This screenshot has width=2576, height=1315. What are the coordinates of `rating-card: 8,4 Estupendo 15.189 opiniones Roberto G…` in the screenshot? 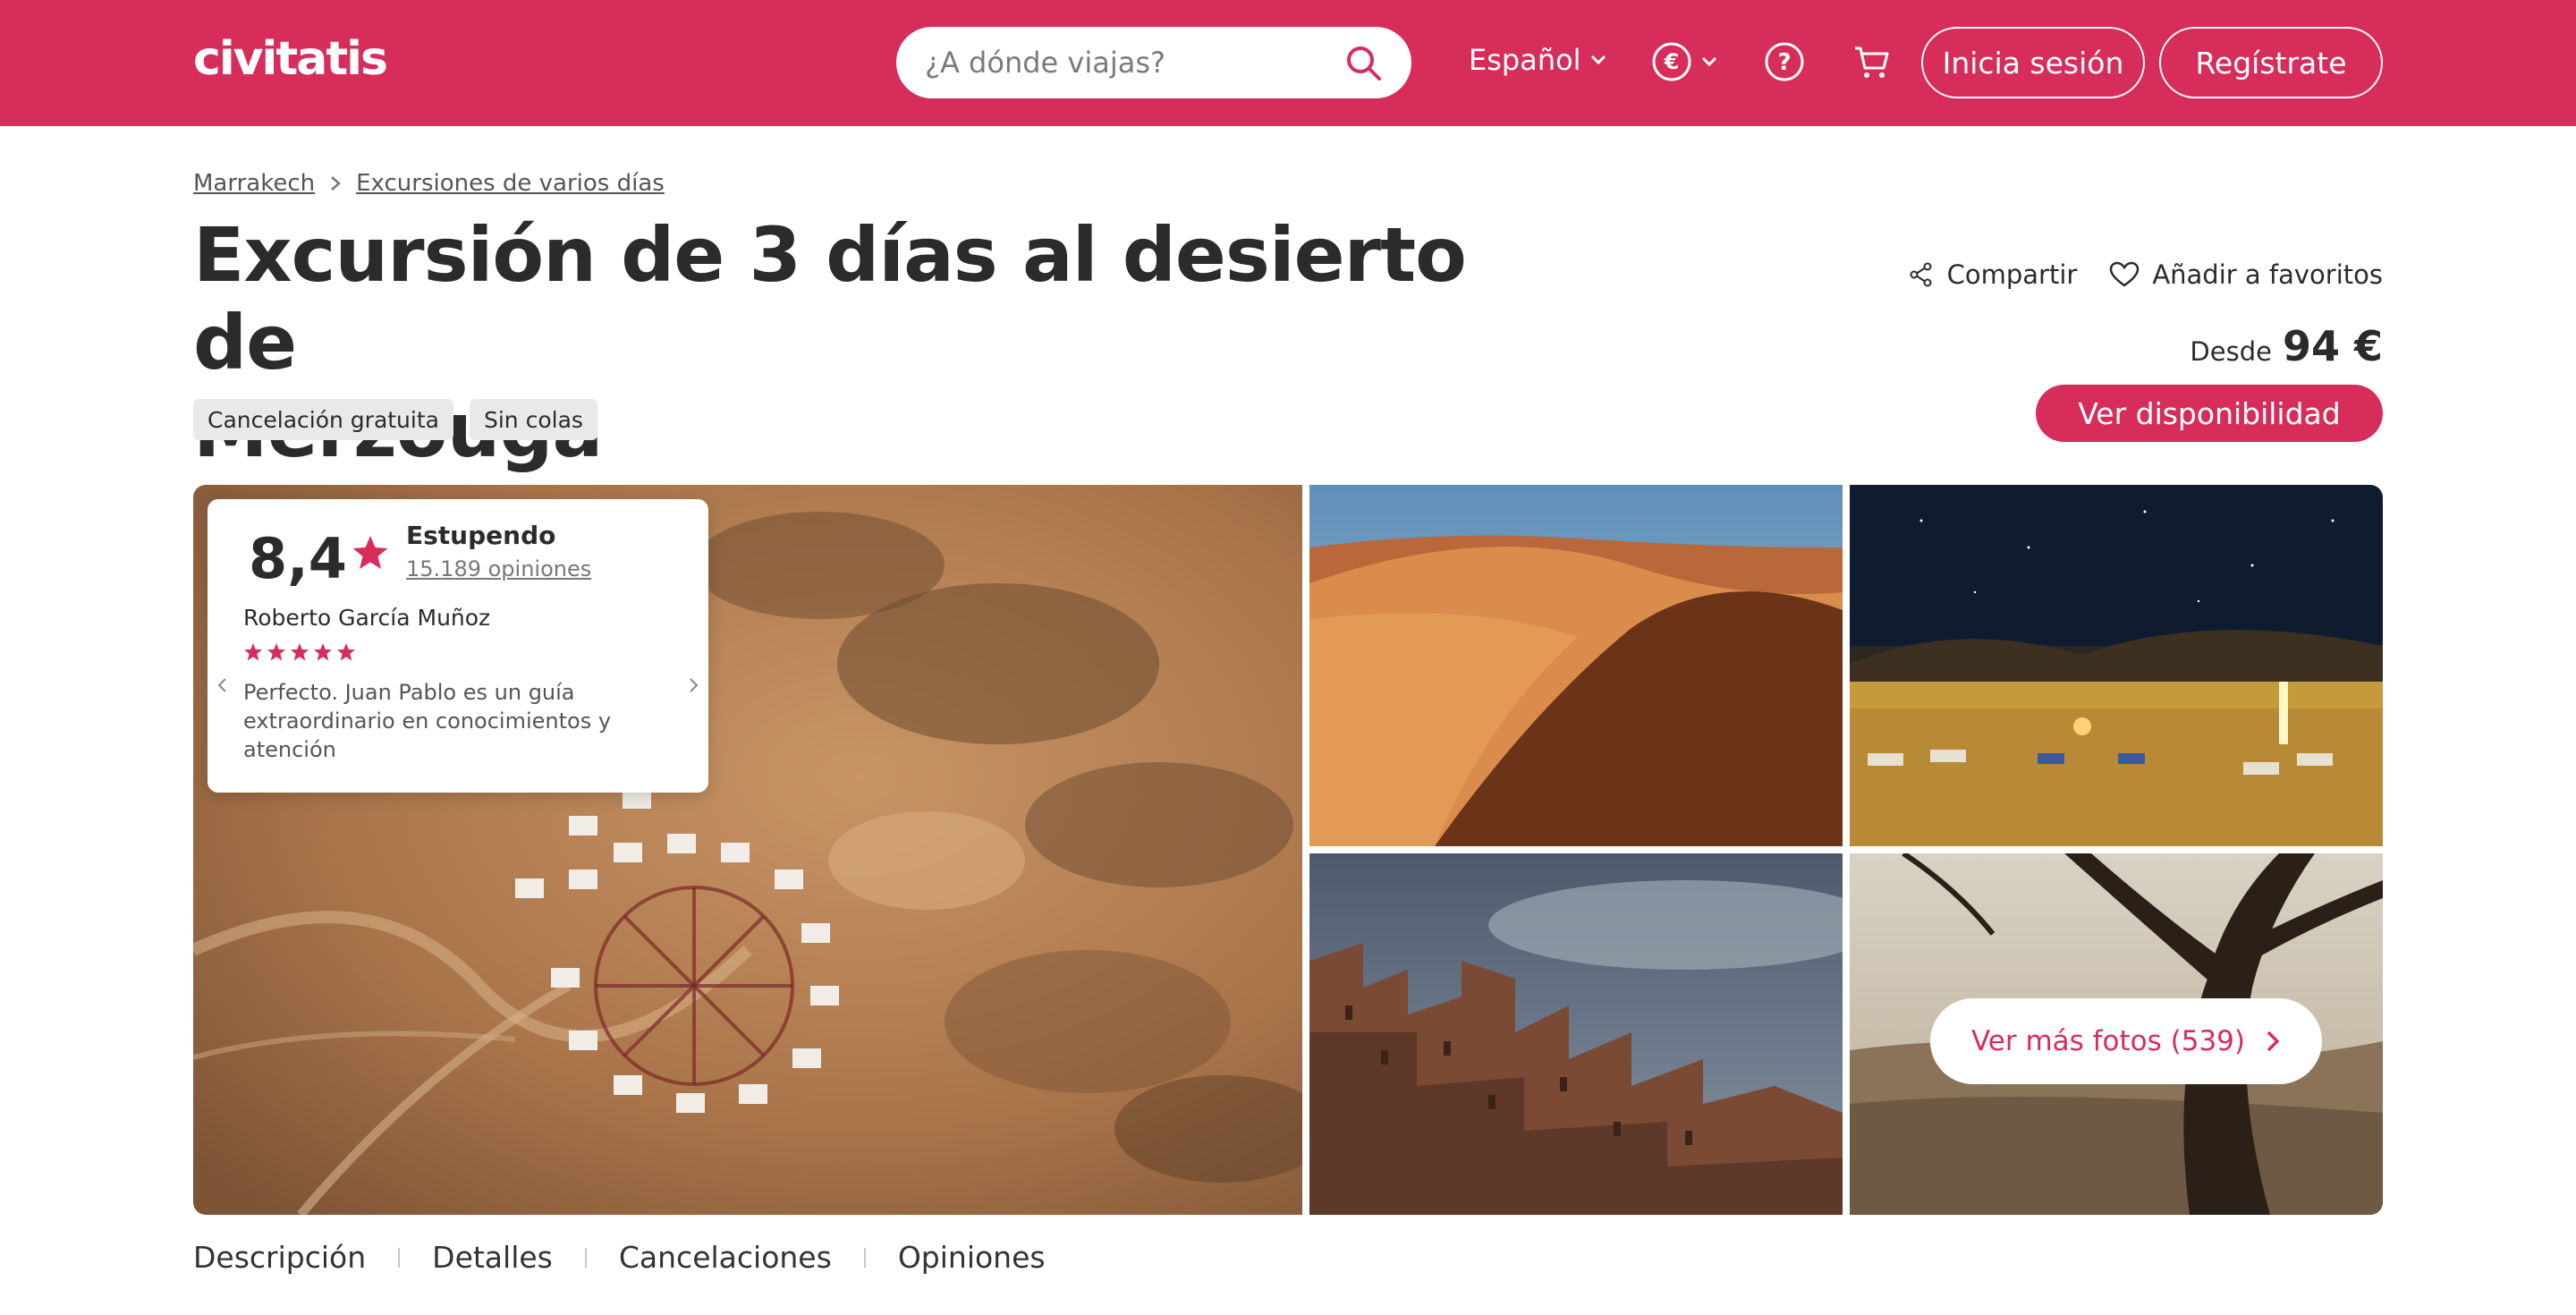 It's located at (458, 646).